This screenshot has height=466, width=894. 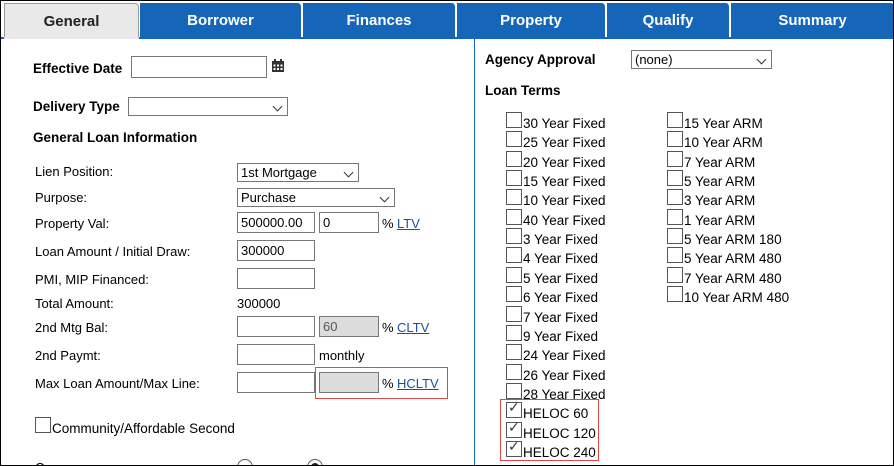 I want to click on second-mtg-input, so click(x=276, y=326).